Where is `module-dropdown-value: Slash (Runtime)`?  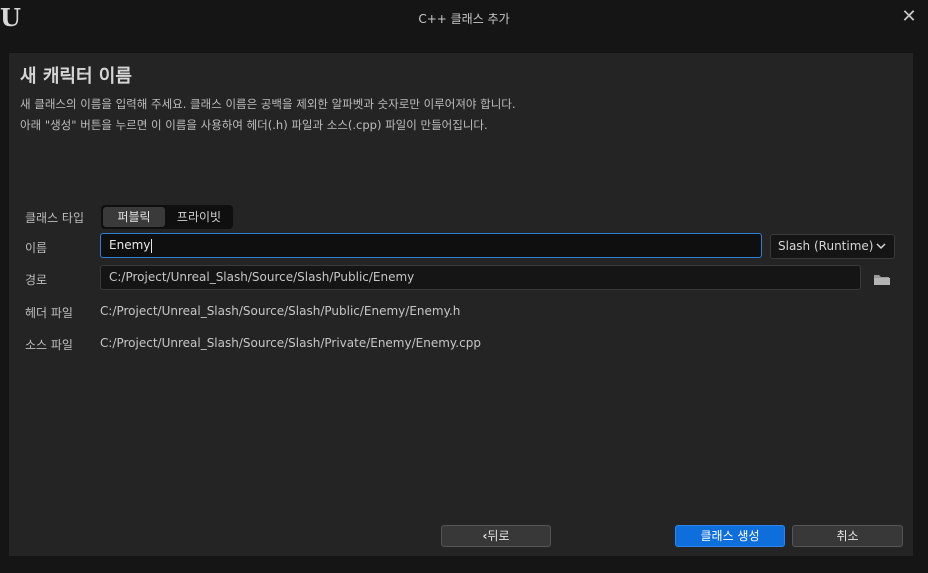
module-dropdown-value: Slash (Runtime) is located at coordinates (826, 246).